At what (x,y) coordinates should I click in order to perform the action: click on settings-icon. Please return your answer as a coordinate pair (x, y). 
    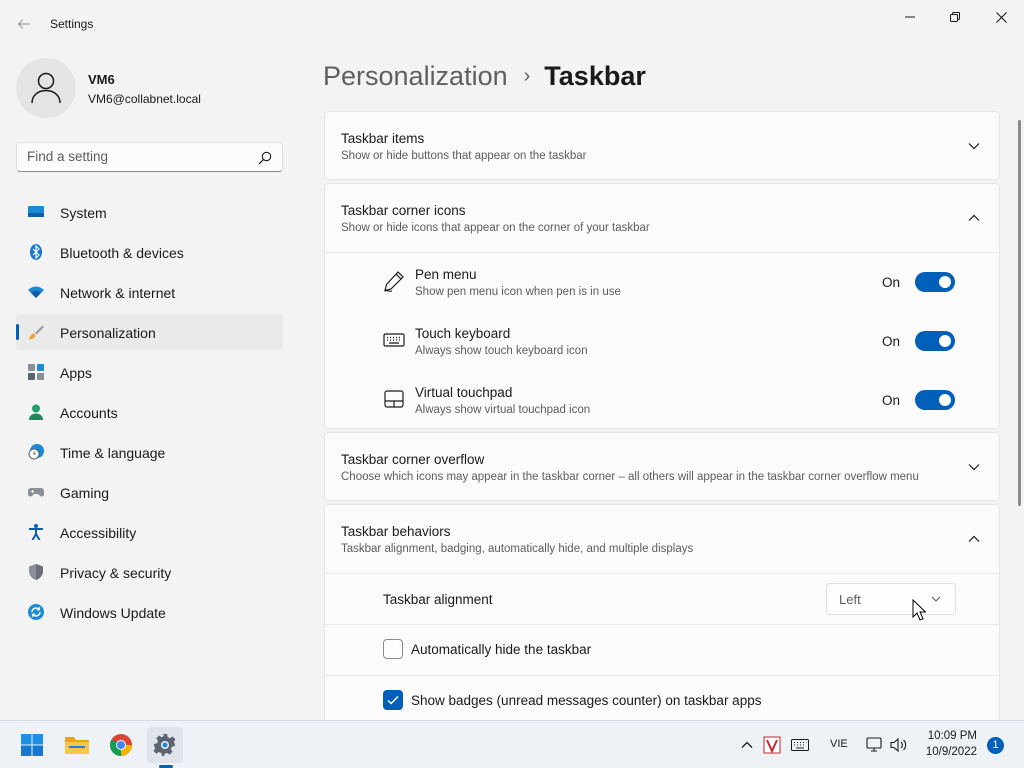
    Looking at the image, I should click on (164, 745).